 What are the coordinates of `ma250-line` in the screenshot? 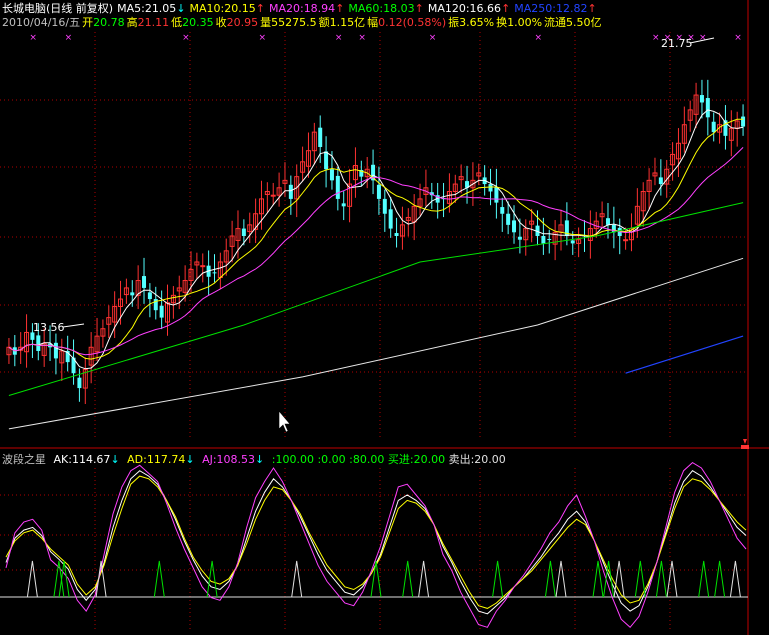 It's located at (684, 354).